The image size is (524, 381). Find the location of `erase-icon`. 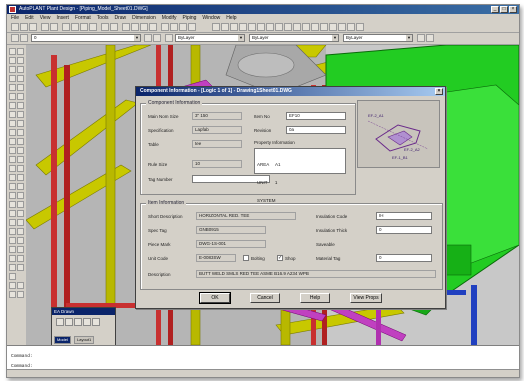

erase-icon is located at coordinates (20, 123).